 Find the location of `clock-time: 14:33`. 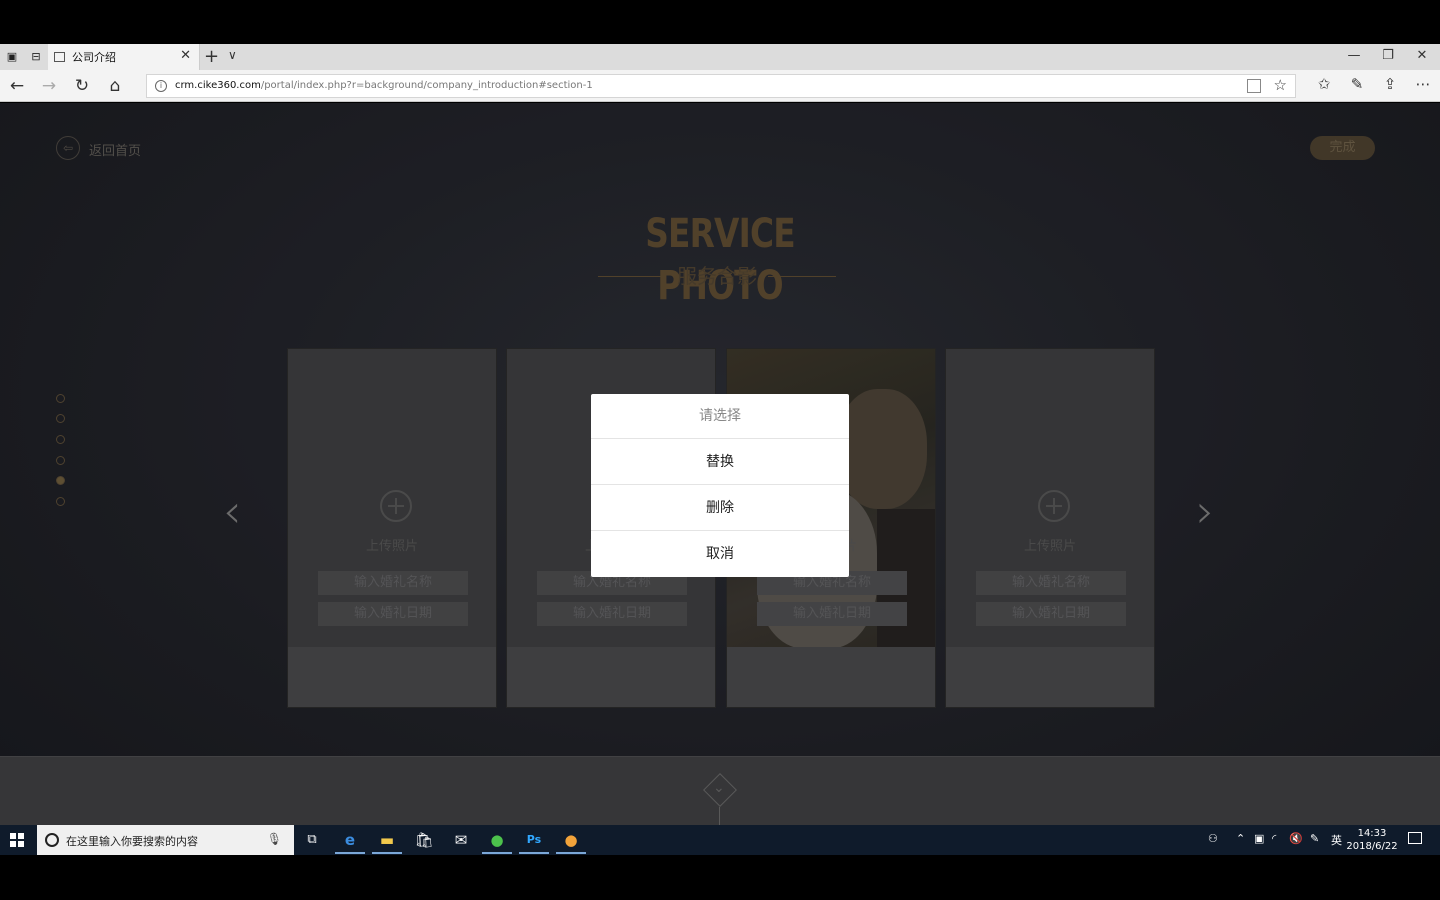

clock-time: 14:33 is located at coordinates (1372, 833).